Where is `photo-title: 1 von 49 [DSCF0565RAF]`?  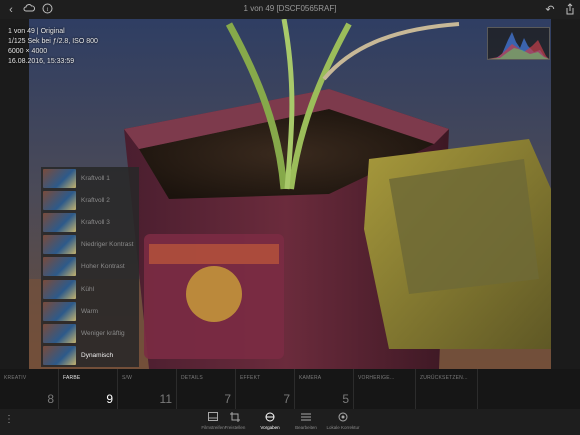 photo-title: 1 von 49 [DSCF0565RAF] is located at coordinates (290, 8).